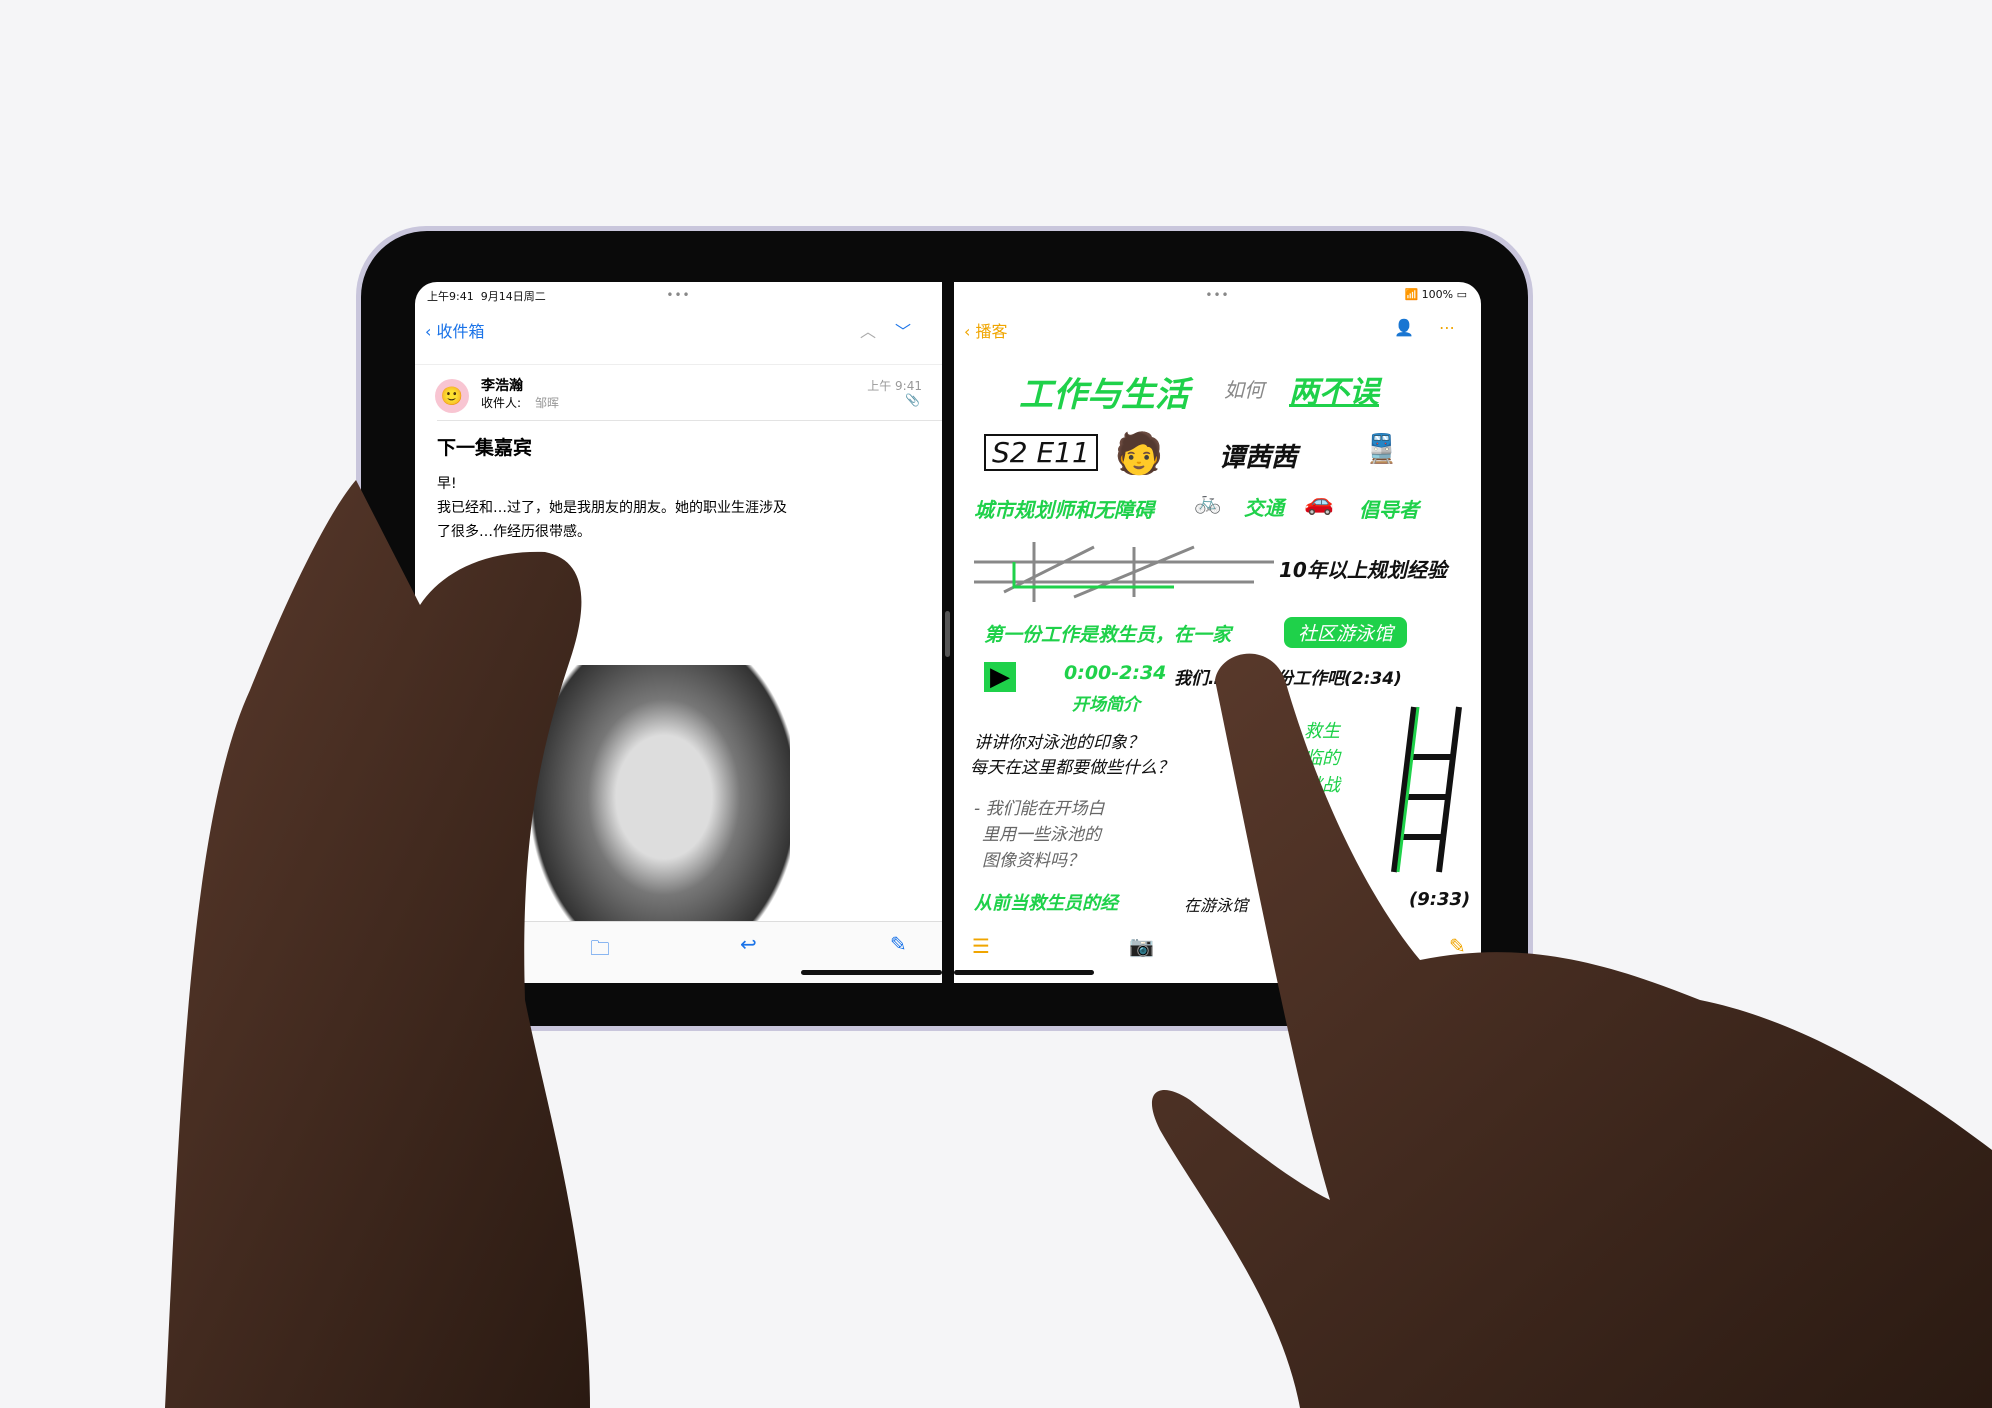 The height and width of the screenshot is (1408, 1992). Describe the element at coordinates (377, 944) in the screenshot. I see `left-hand` at that location.